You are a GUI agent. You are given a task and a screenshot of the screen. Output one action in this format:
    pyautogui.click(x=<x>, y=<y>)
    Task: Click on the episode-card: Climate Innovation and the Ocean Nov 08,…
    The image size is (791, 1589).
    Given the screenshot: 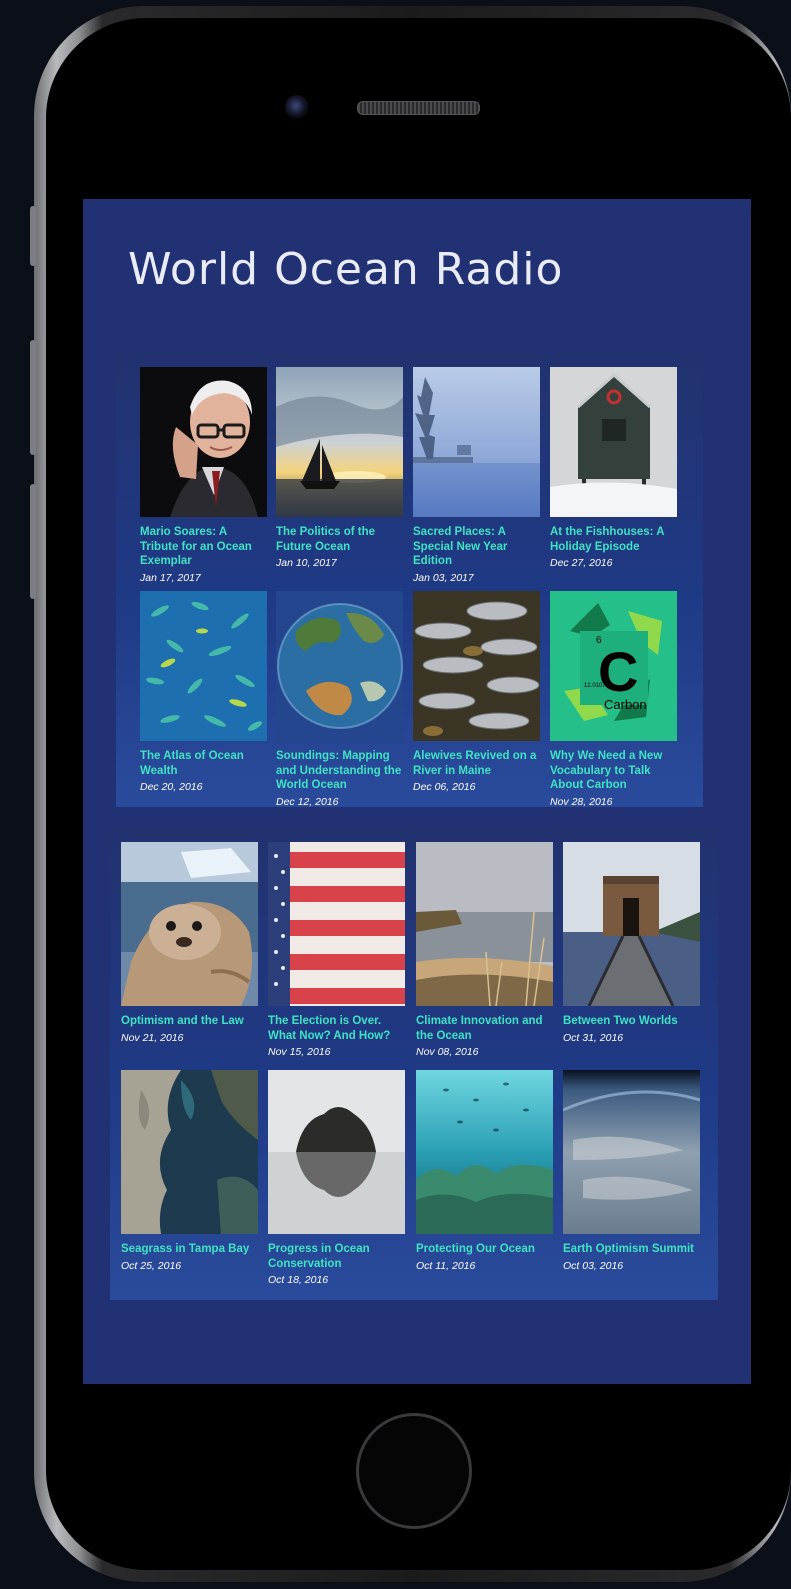 What is the action you would take?
    pyautogui.click(x=484, y=950)
    